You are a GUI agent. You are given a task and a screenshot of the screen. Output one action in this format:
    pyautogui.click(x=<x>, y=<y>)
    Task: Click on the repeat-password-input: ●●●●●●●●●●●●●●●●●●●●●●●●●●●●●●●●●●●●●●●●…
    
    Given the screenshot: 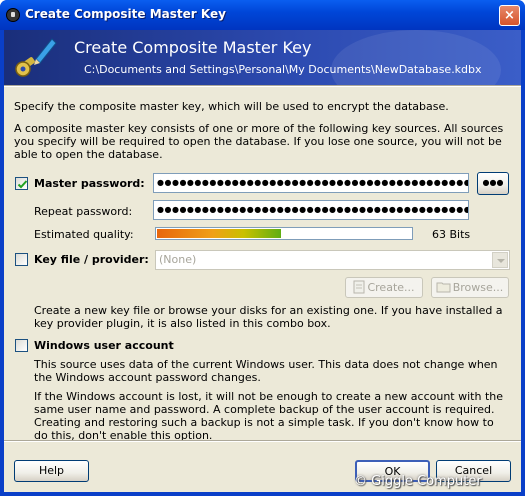 What is the action you would take?
    pyautogui.click(x=311, y=210)
    